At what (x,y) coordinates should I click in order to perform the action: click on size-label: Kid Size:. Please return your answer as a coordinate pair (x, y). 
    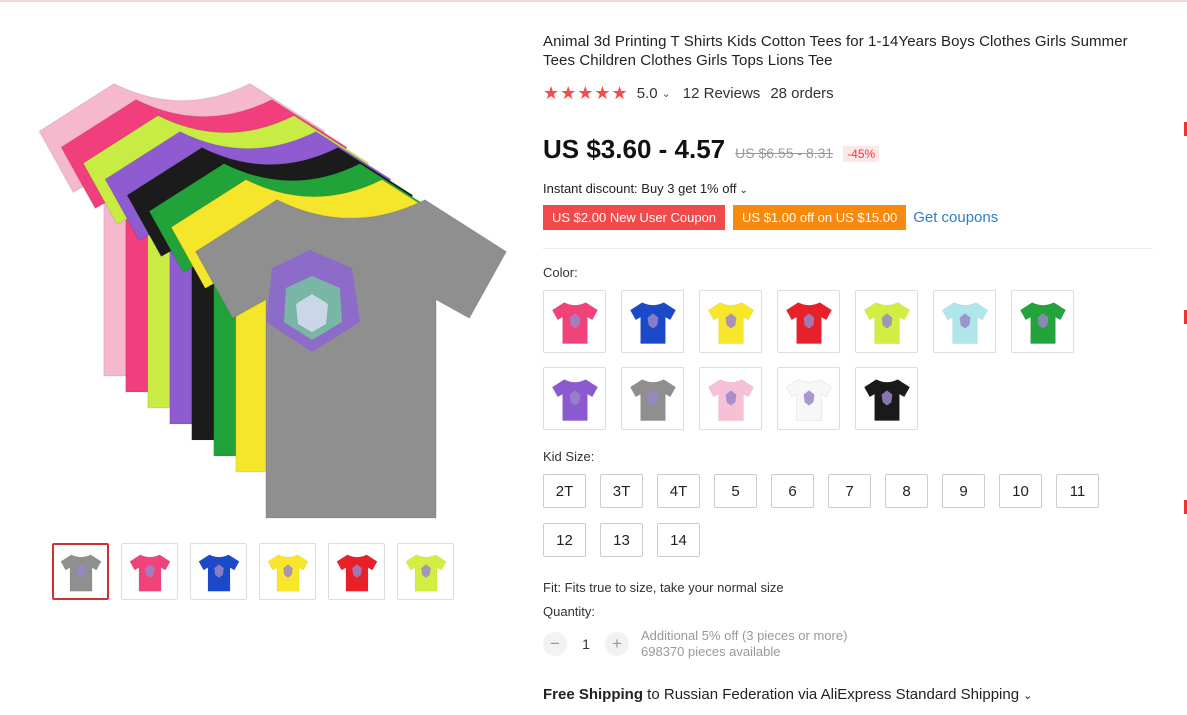
    Looking at the image, I should click on (569, 456).